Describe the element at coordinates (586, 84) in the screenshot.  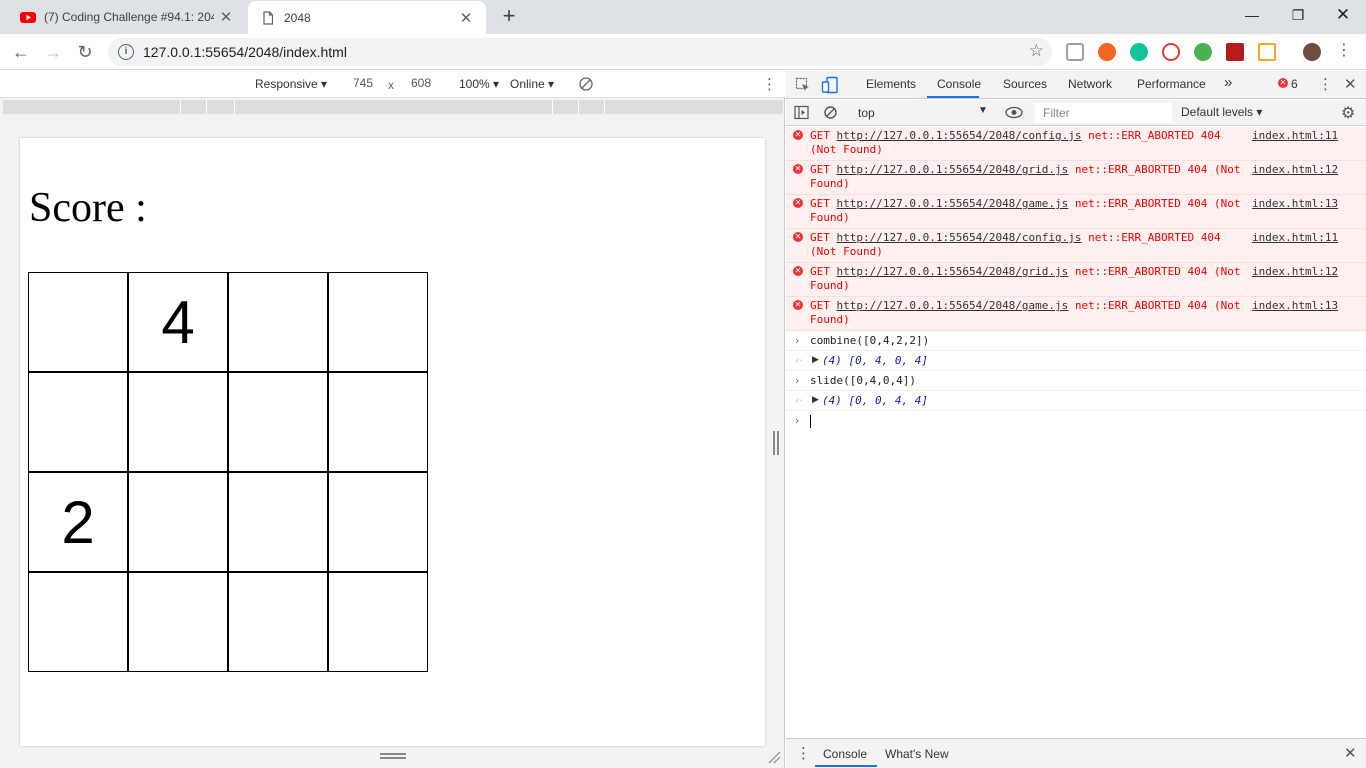
I see `rotate-icon` at that location.